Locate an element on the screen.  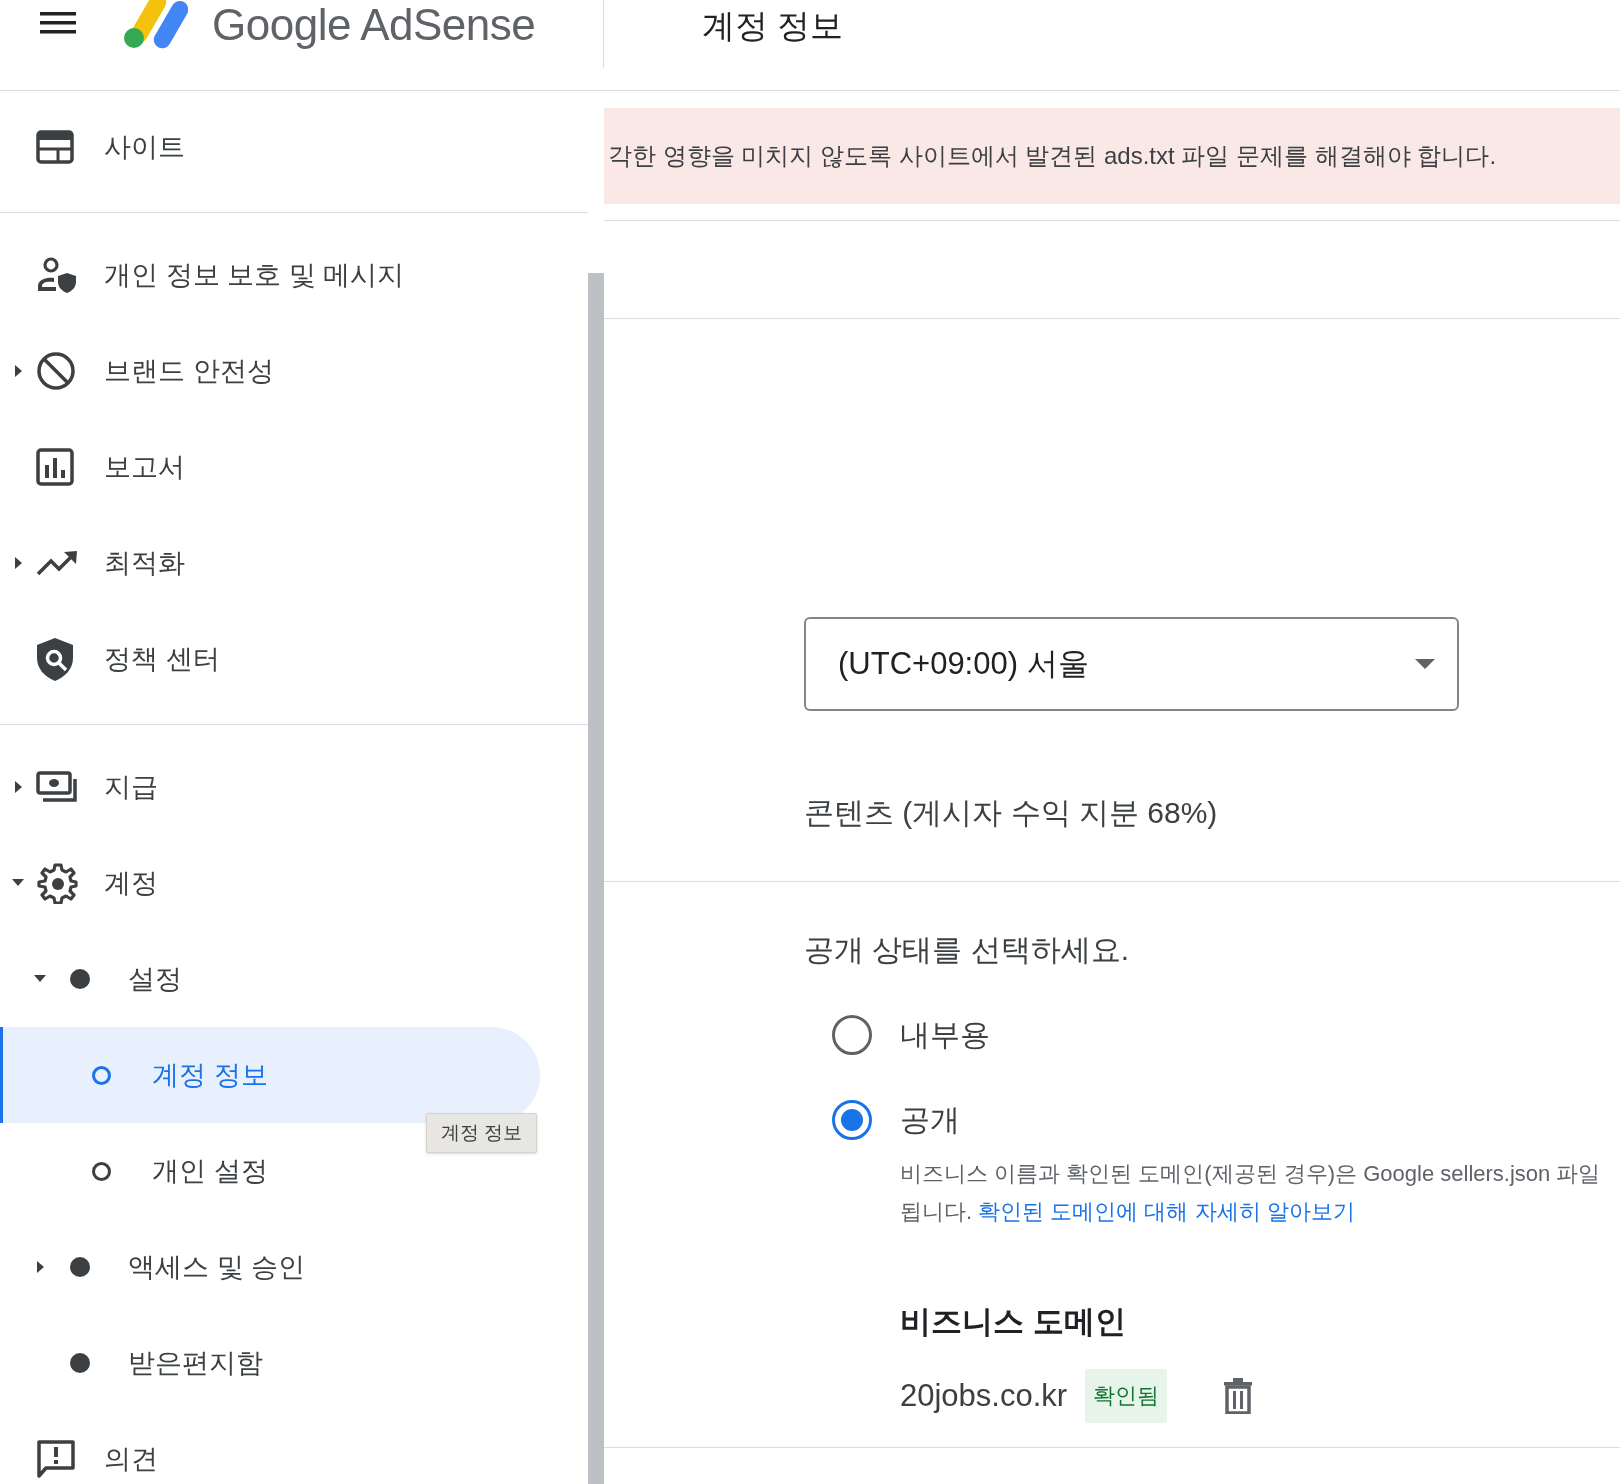
nav-item: 정책 센터 is located at coordinates (114, 659).